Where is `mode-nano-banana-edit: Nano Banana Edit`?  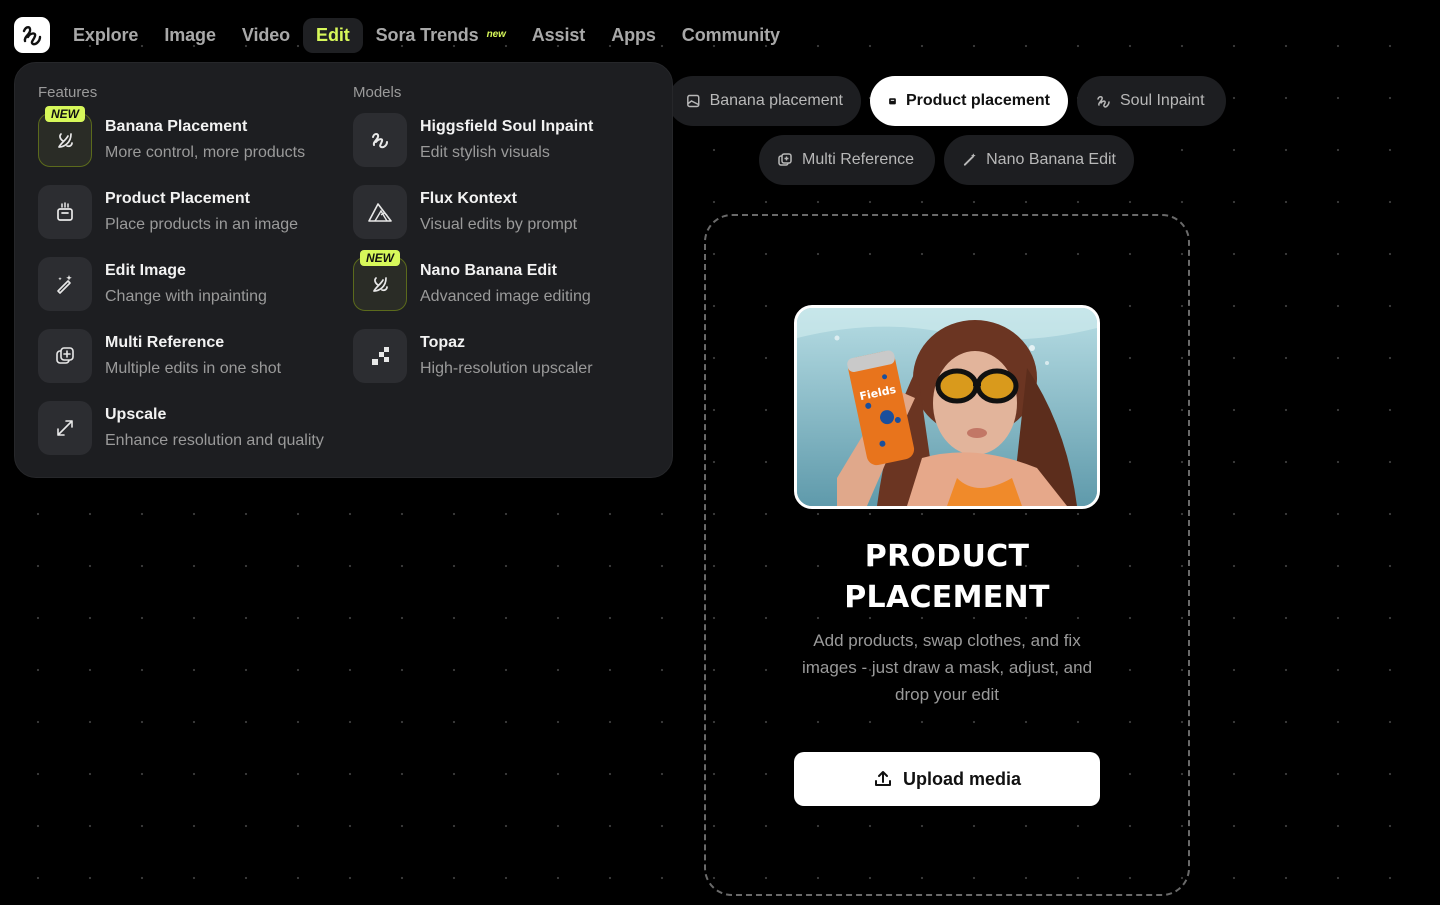
mode-nano-banana-edit: Nano Banana Edit is located at coordinates (1039, 160).